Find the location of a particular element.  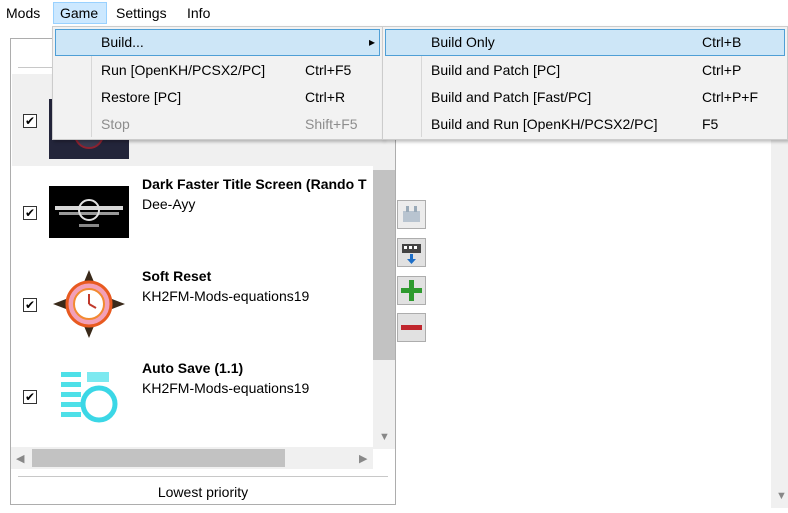

build-button is located at coordinates (411, 252).